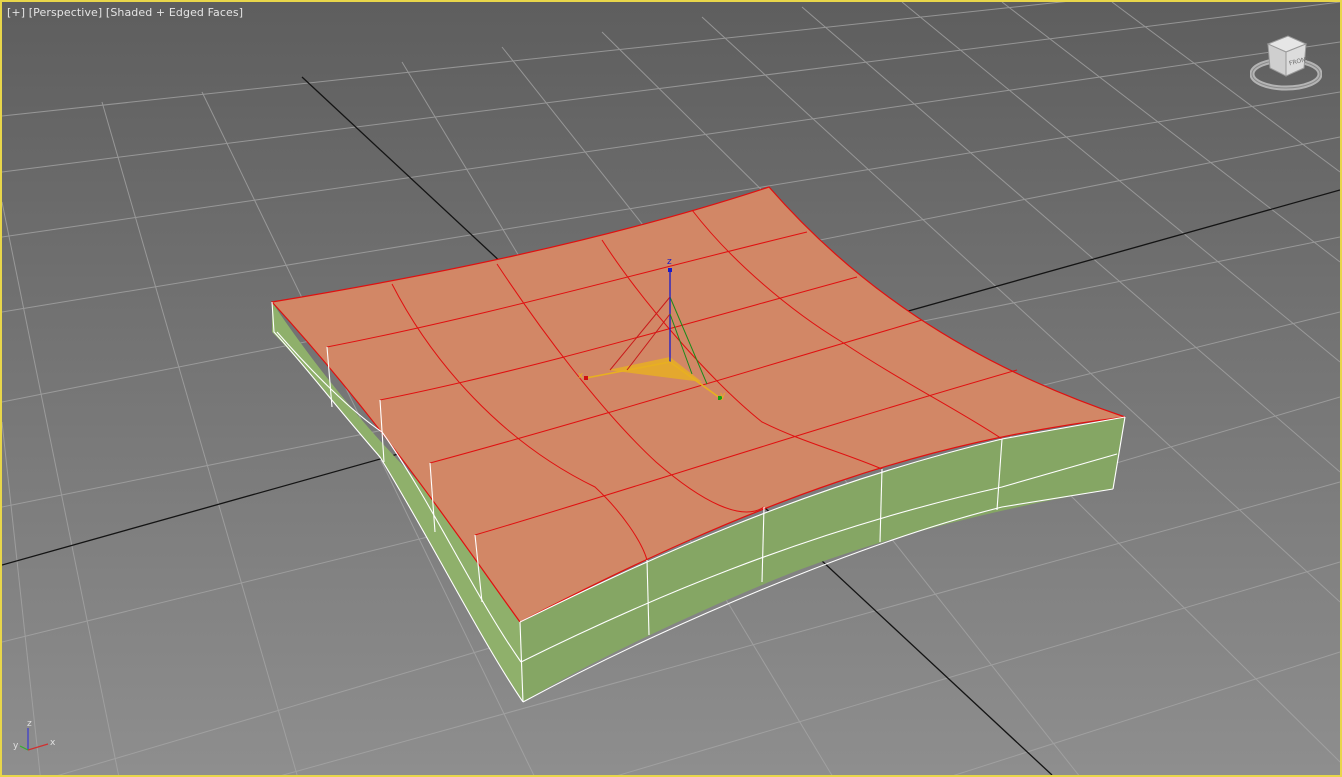 This screenshot has width=1342, height=777. What do you see at coordinates (16, 746) in the screenshot?
I see `tripod-y-label: y` at bounding box center [16, 746].